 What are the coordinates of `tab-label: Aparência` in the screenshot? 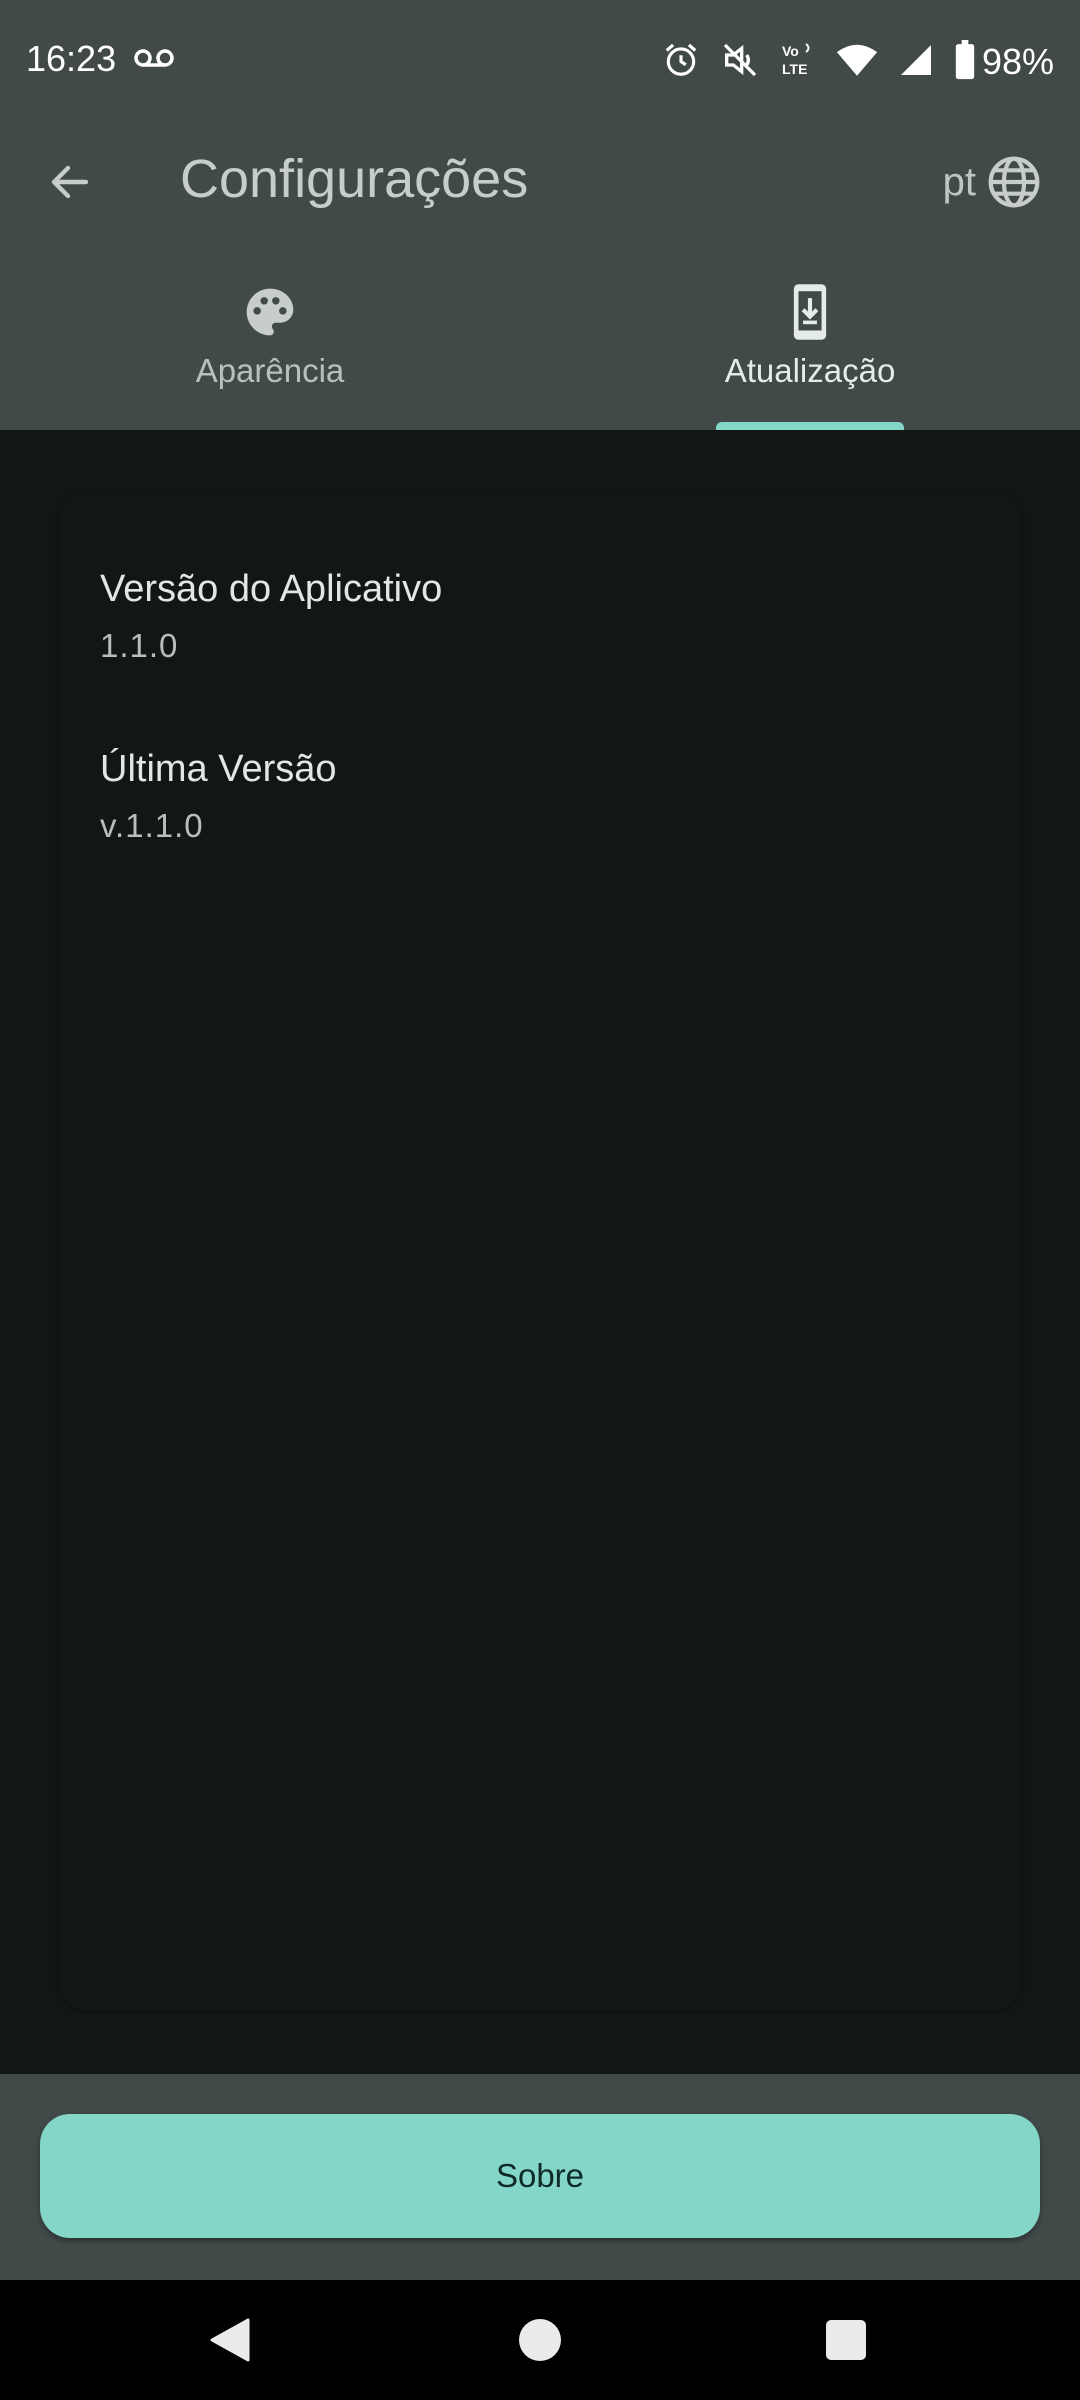 It's located at (270, 370).